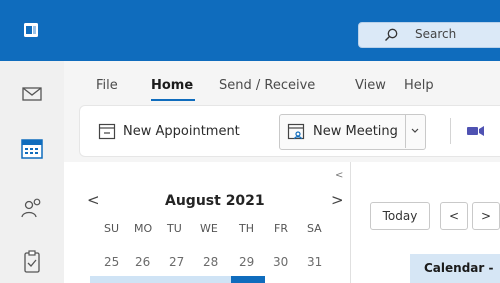 The height and width of the screenshot is (283, 500). I want to click on pane-divider, so click(350, 222).